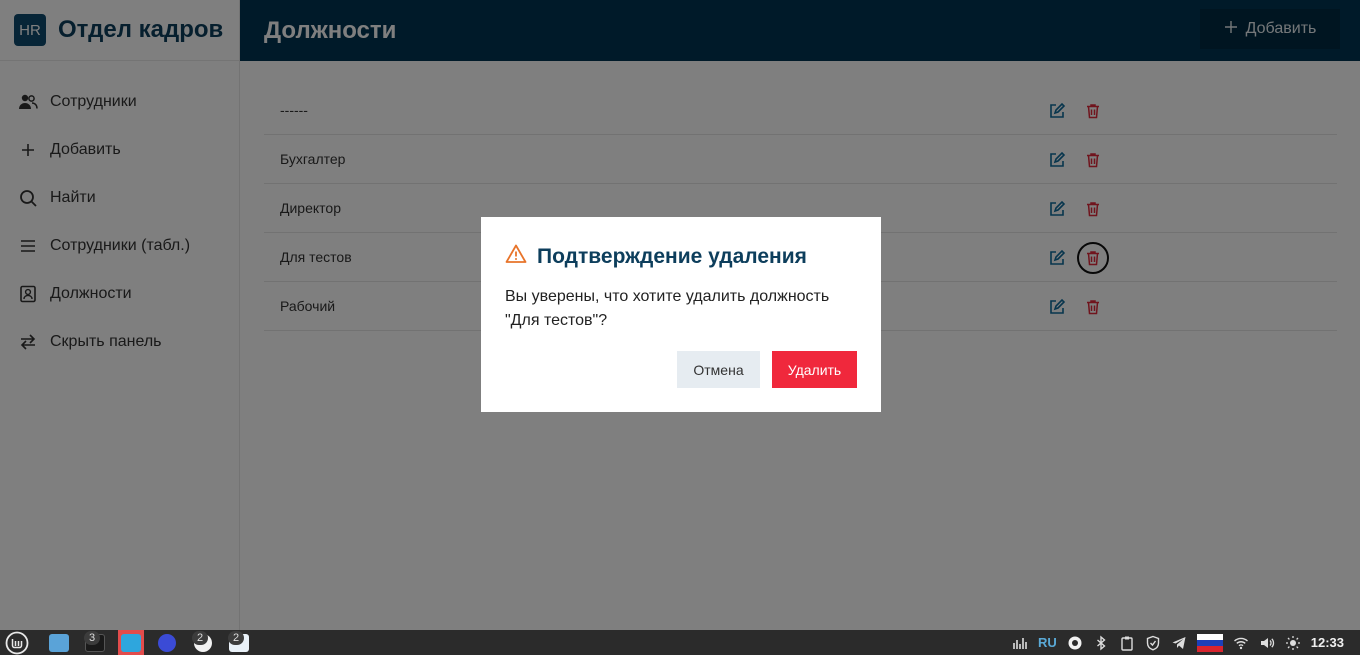 This screenshot has width=1360, height=655. I want to click on window-count-badge: 3, so click(92, 638).